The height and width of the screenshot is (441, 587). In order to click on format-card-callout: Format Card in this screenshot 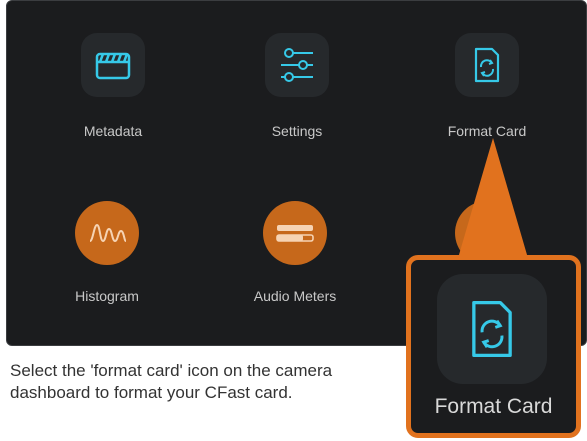, I will do `click(493, 346)`.